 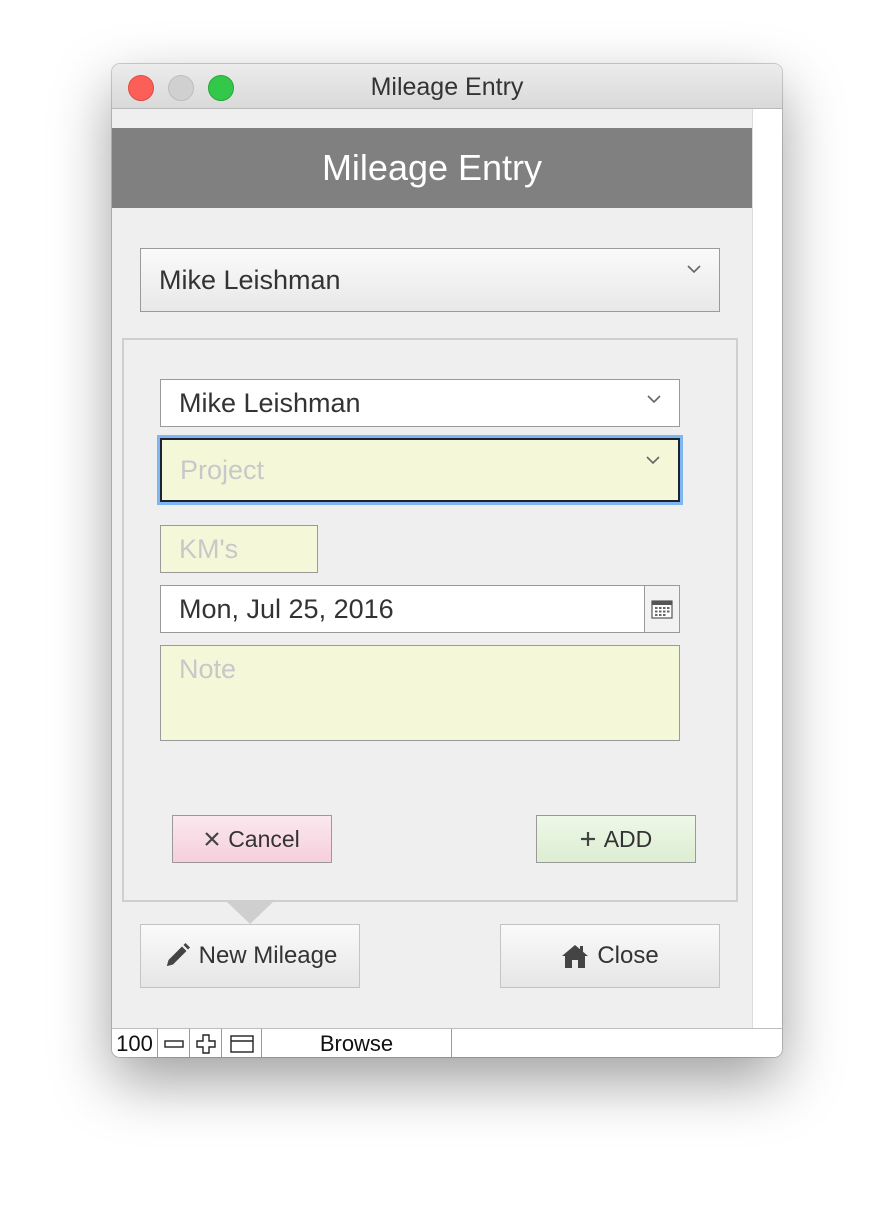 I want to click on add-button: ADD, so click(x=616, y=839).